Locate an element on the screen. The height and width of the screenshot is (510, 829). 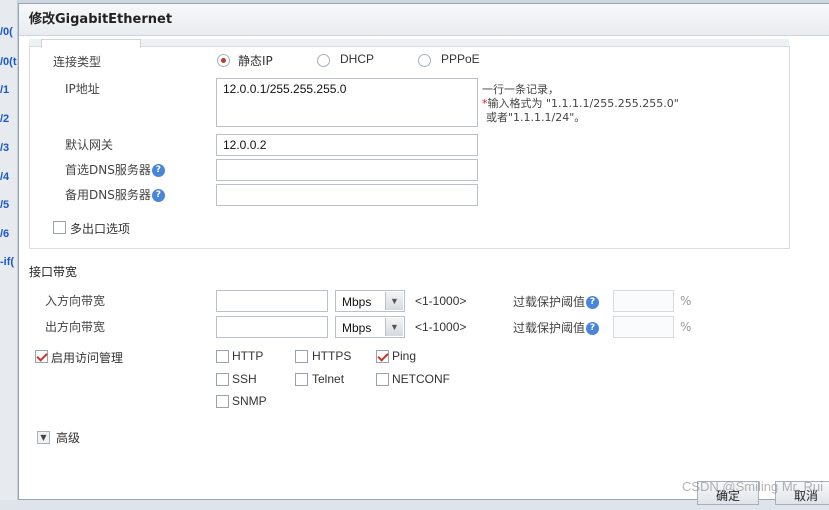
inbound-range-hint: <1-1000> is located at coordinates (441, 301).